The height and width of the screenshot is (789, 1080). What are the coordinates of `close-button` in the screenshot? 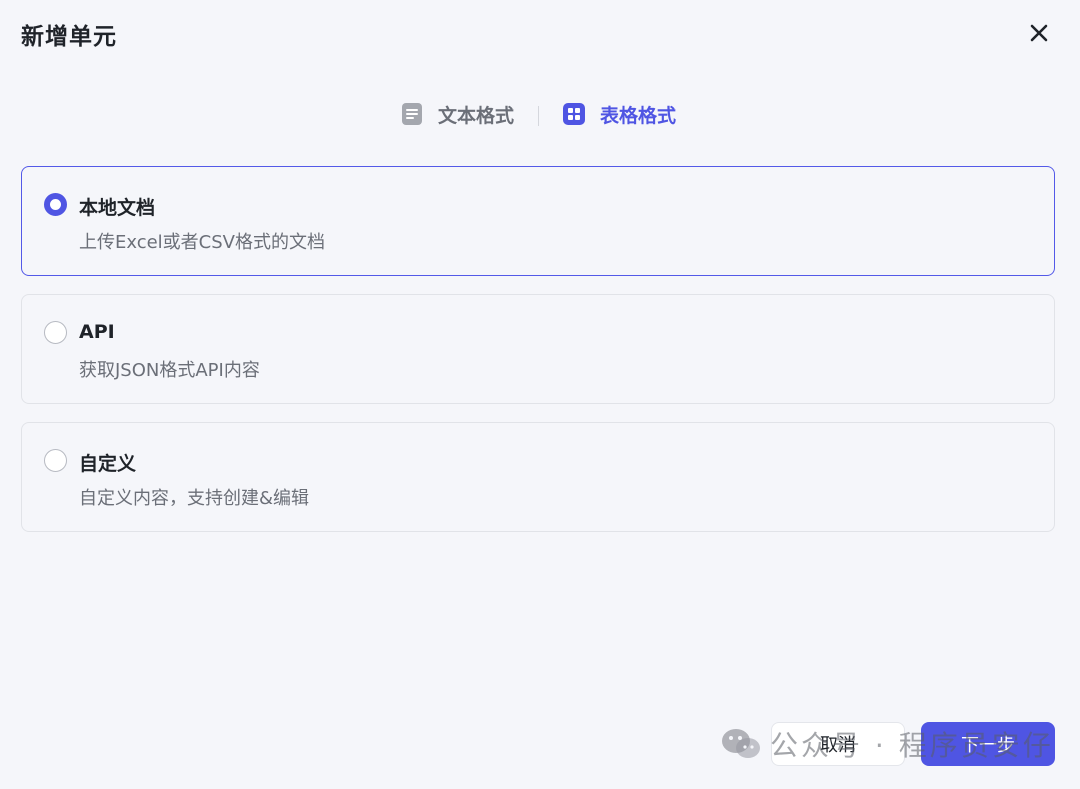 It's located at (1039, 33).